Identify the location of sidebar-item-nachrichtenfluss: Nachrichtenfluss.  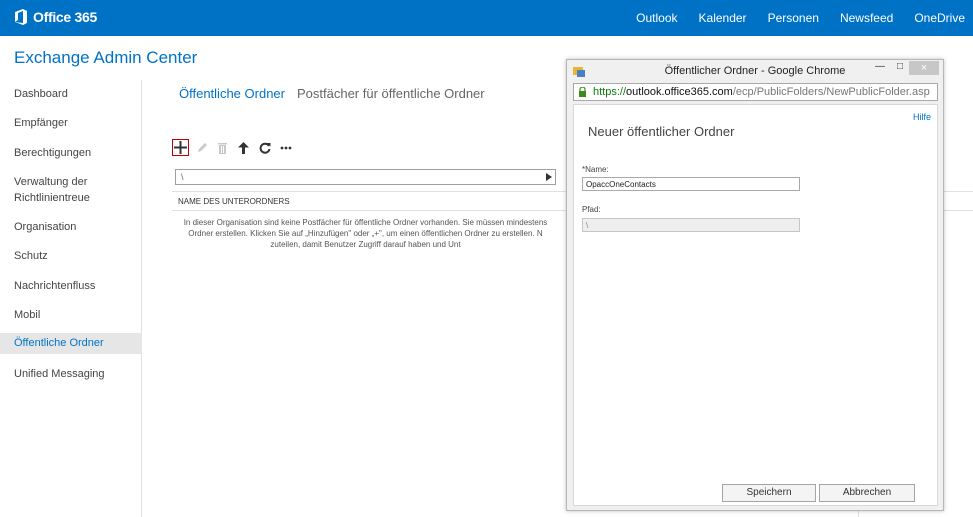
(71, 286).